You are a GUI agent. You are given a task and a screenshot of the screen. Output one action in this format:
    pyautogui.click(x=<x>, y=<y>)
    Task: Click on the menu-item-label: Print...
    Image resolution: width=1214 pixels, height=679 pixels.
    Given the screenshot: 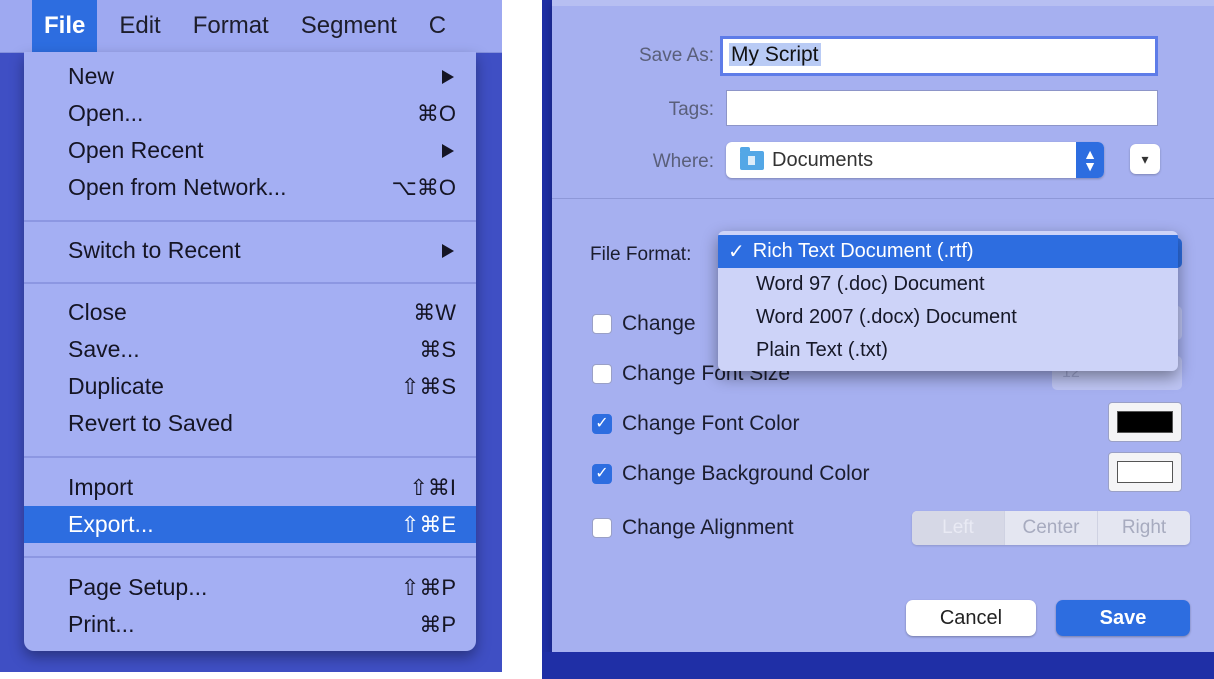 What is the action you would take?
    pyautogui.click(x=101, y=624)
    